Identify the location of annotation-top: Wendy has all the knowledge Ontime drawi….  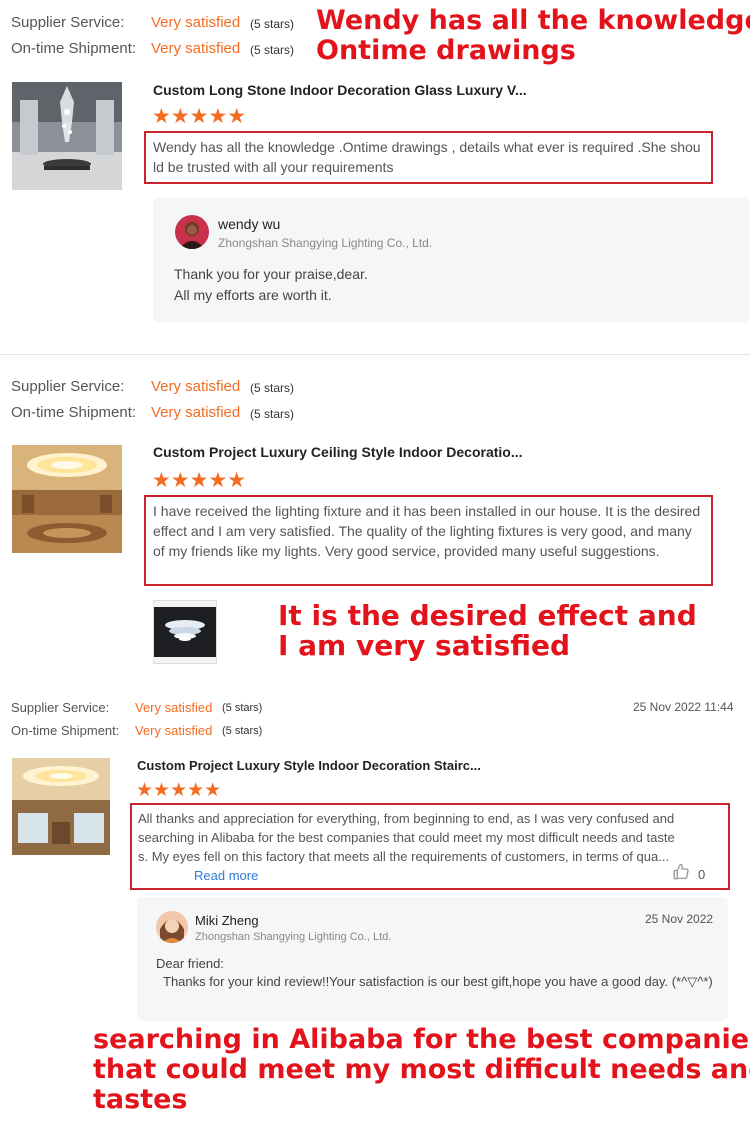
(533, 36).